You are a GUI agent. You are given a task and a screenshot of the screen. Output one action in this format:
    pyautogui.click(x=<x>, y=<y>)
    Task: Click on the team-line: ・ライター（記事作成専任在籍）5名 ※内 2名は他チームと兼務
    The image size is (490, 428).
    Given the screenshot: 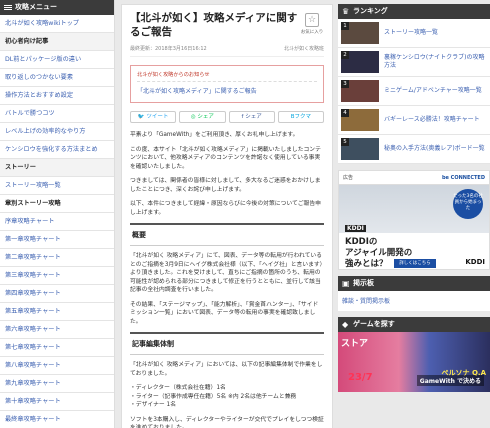 What is the action you would take?
    pyautogui.click(x=213, y=396)
    